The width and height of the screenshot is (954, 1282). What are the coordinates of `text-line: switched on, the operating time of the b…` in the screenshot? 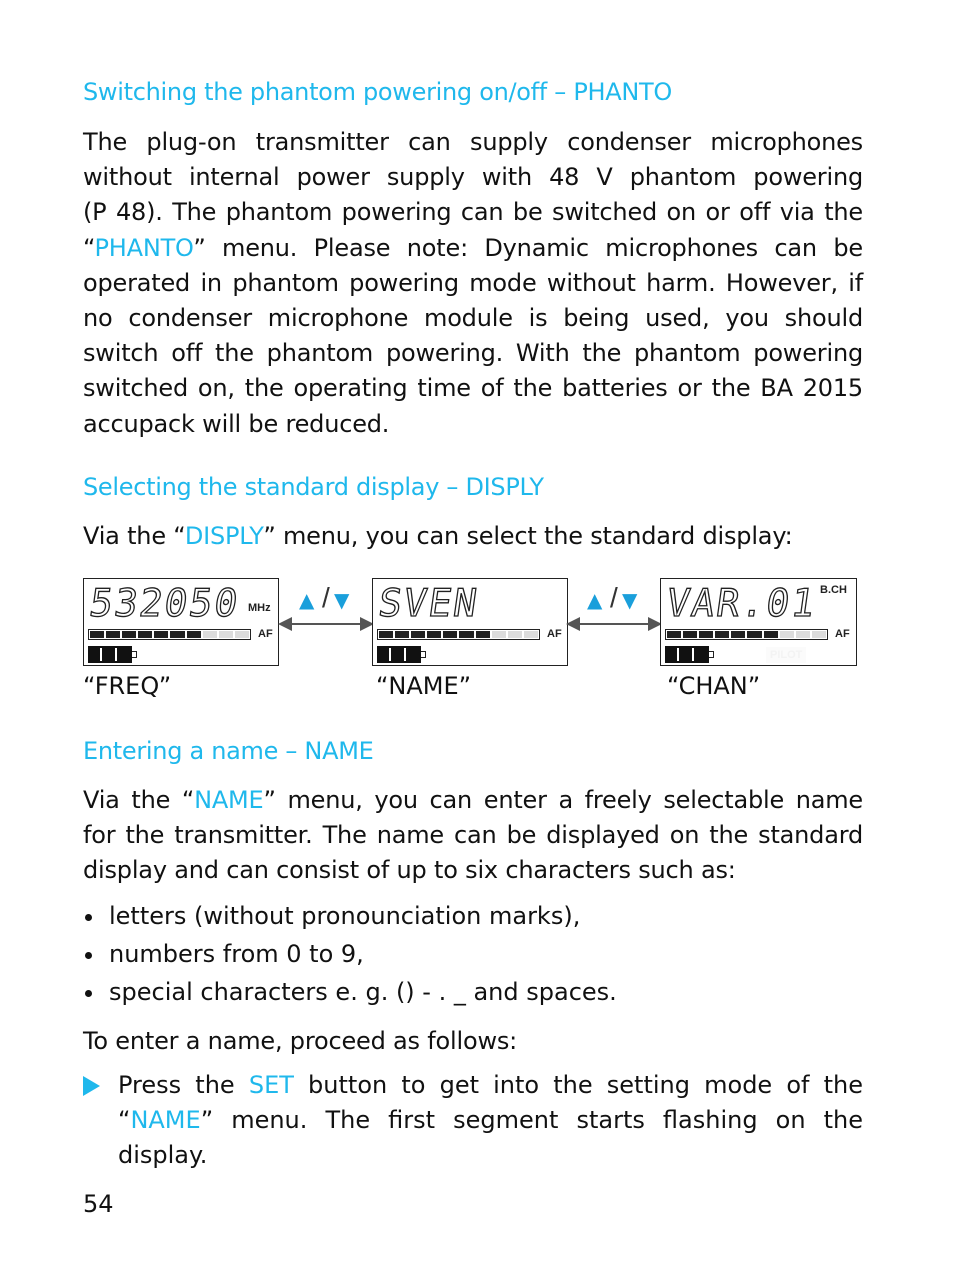 It's located at (473, 388).